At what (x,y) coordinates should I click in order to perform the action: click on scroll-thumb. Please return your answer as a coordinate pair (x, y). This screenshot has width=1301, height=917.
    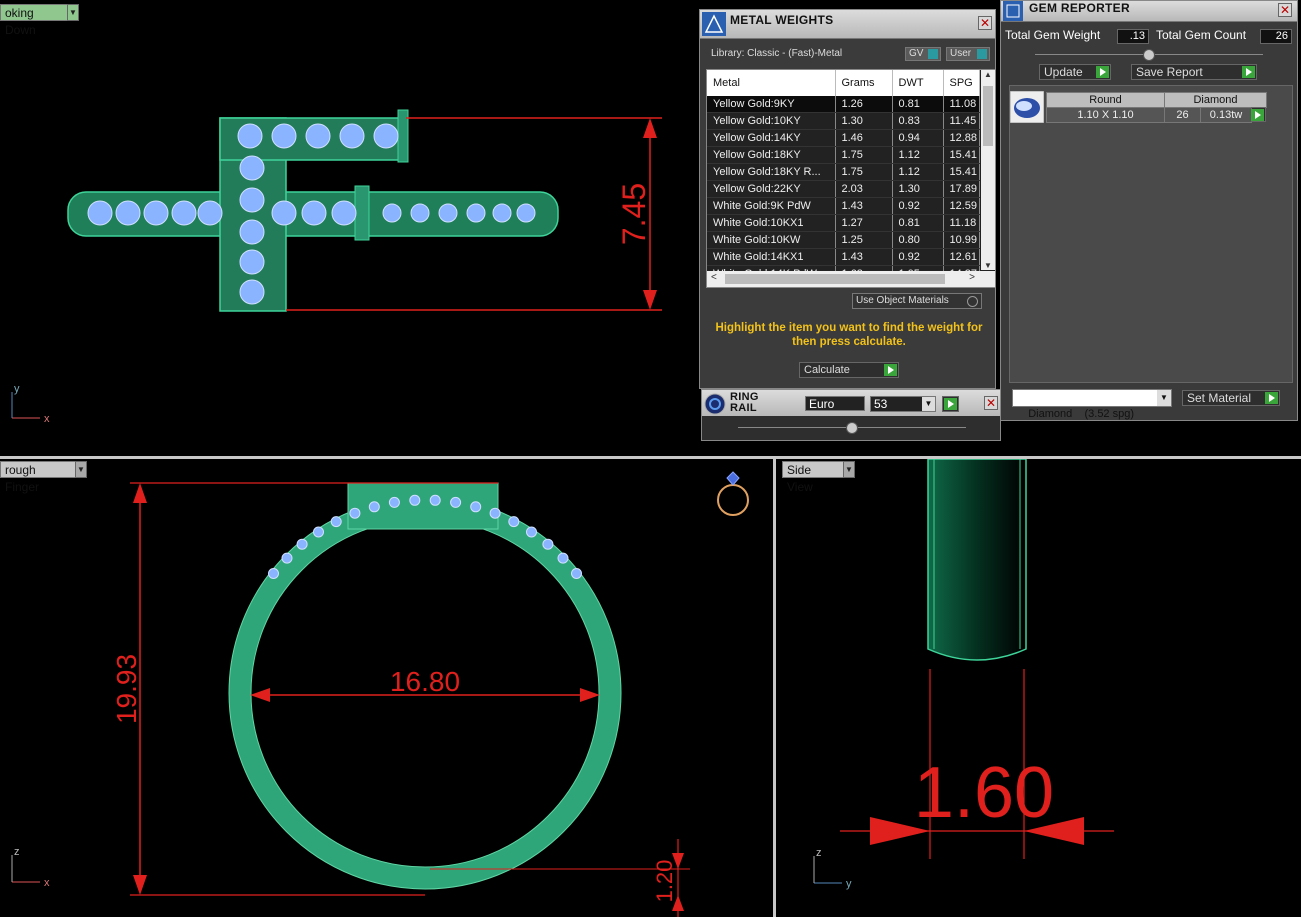
    Looking at the image, I should click on (988, 116).